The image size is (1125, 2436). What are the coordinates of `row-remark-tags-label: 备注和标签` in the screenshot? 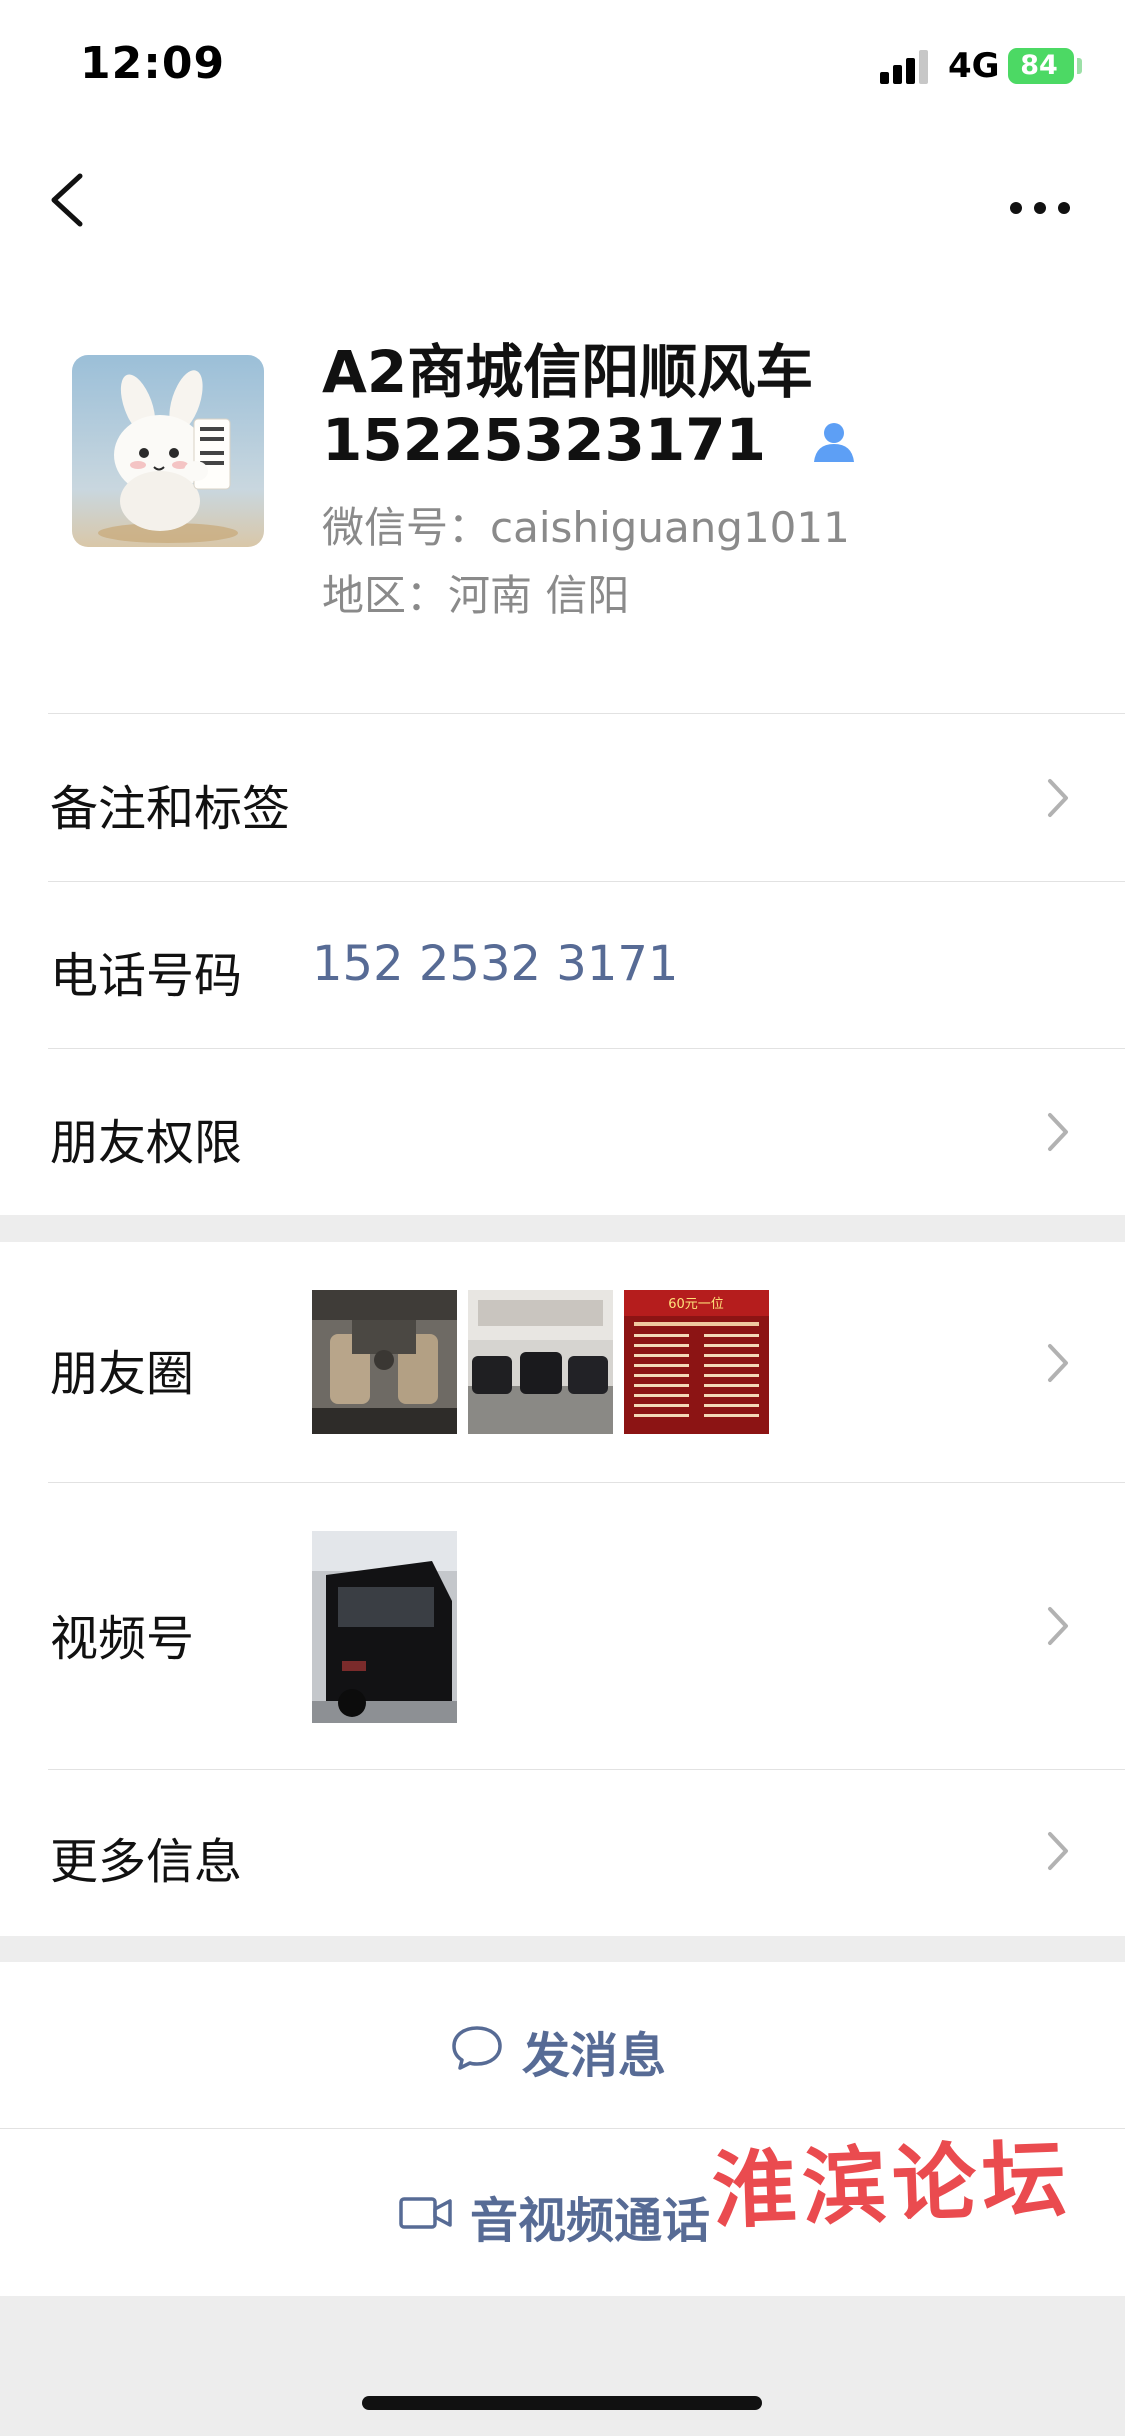 It's located at (170, 809).